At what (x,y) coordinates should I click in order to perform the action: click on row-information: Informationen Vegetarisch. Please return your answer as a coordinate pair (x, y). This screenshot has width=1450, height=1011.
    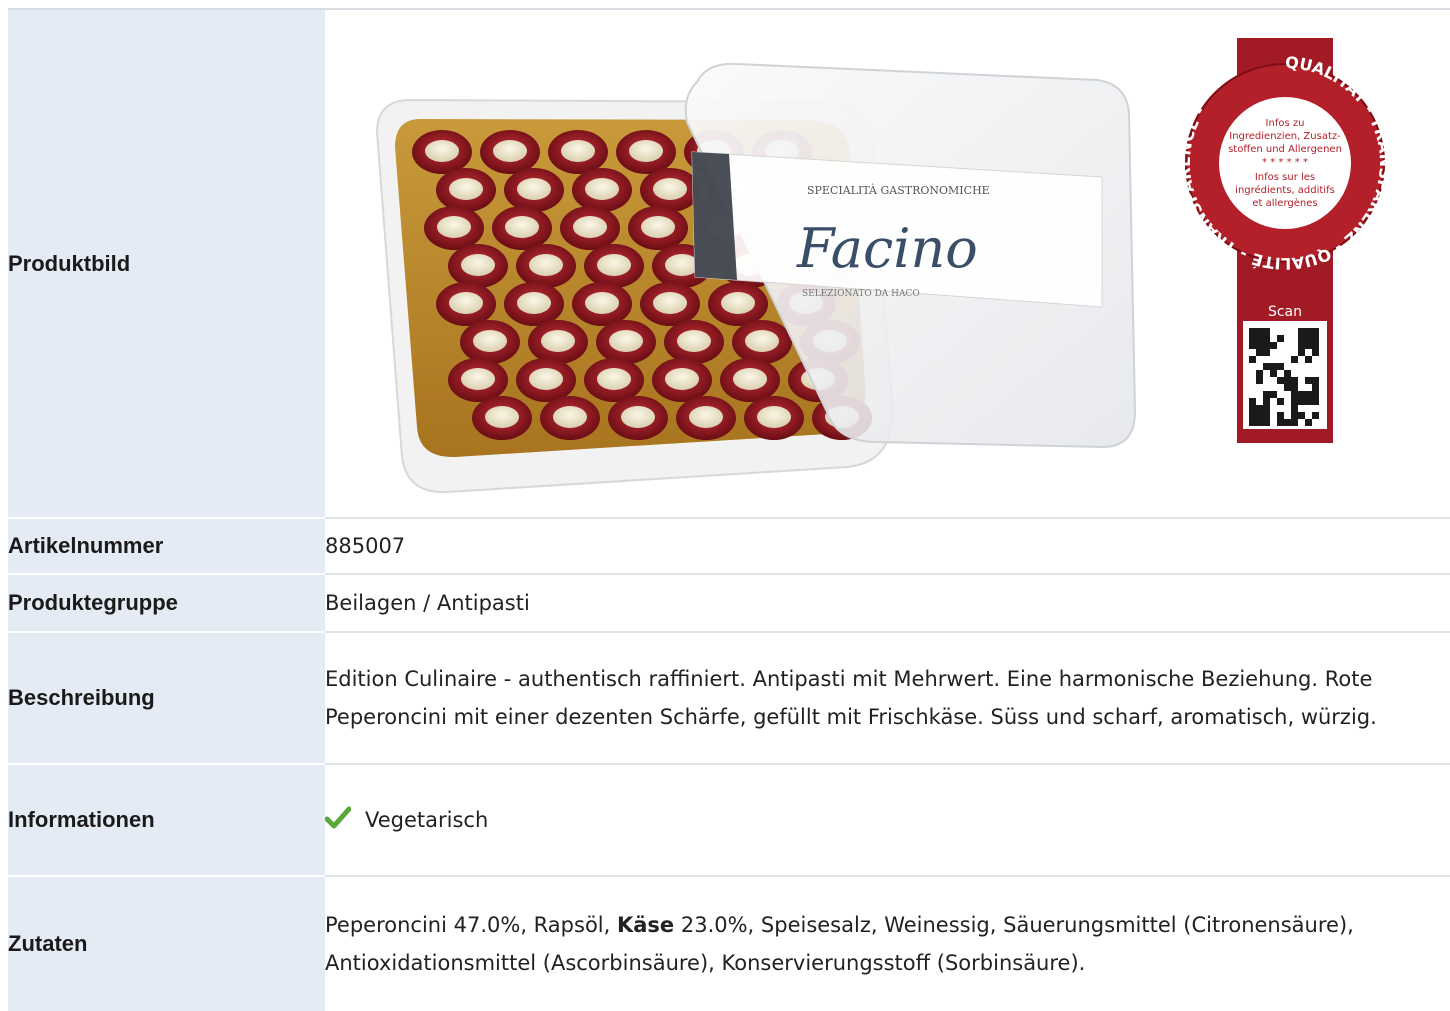
    Looking at the image, I should click on (729, 820).